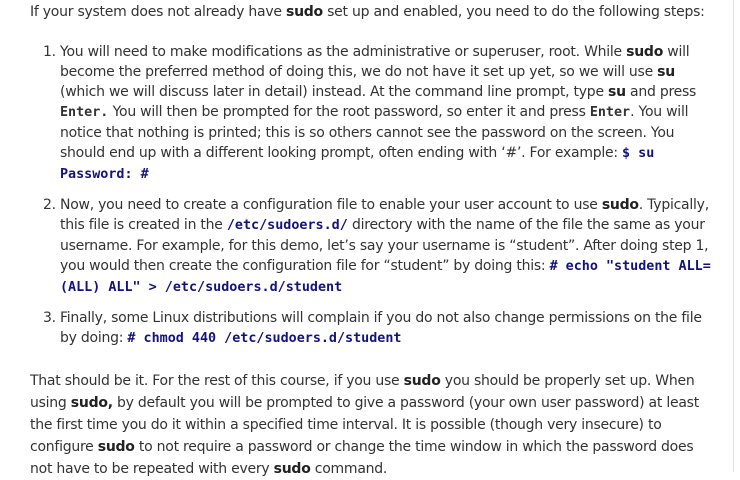  What do you see at coordinates (91, 403) in the screenshot?
I see `sudo-keyword: sudo,` at bounding box center [91, 403].